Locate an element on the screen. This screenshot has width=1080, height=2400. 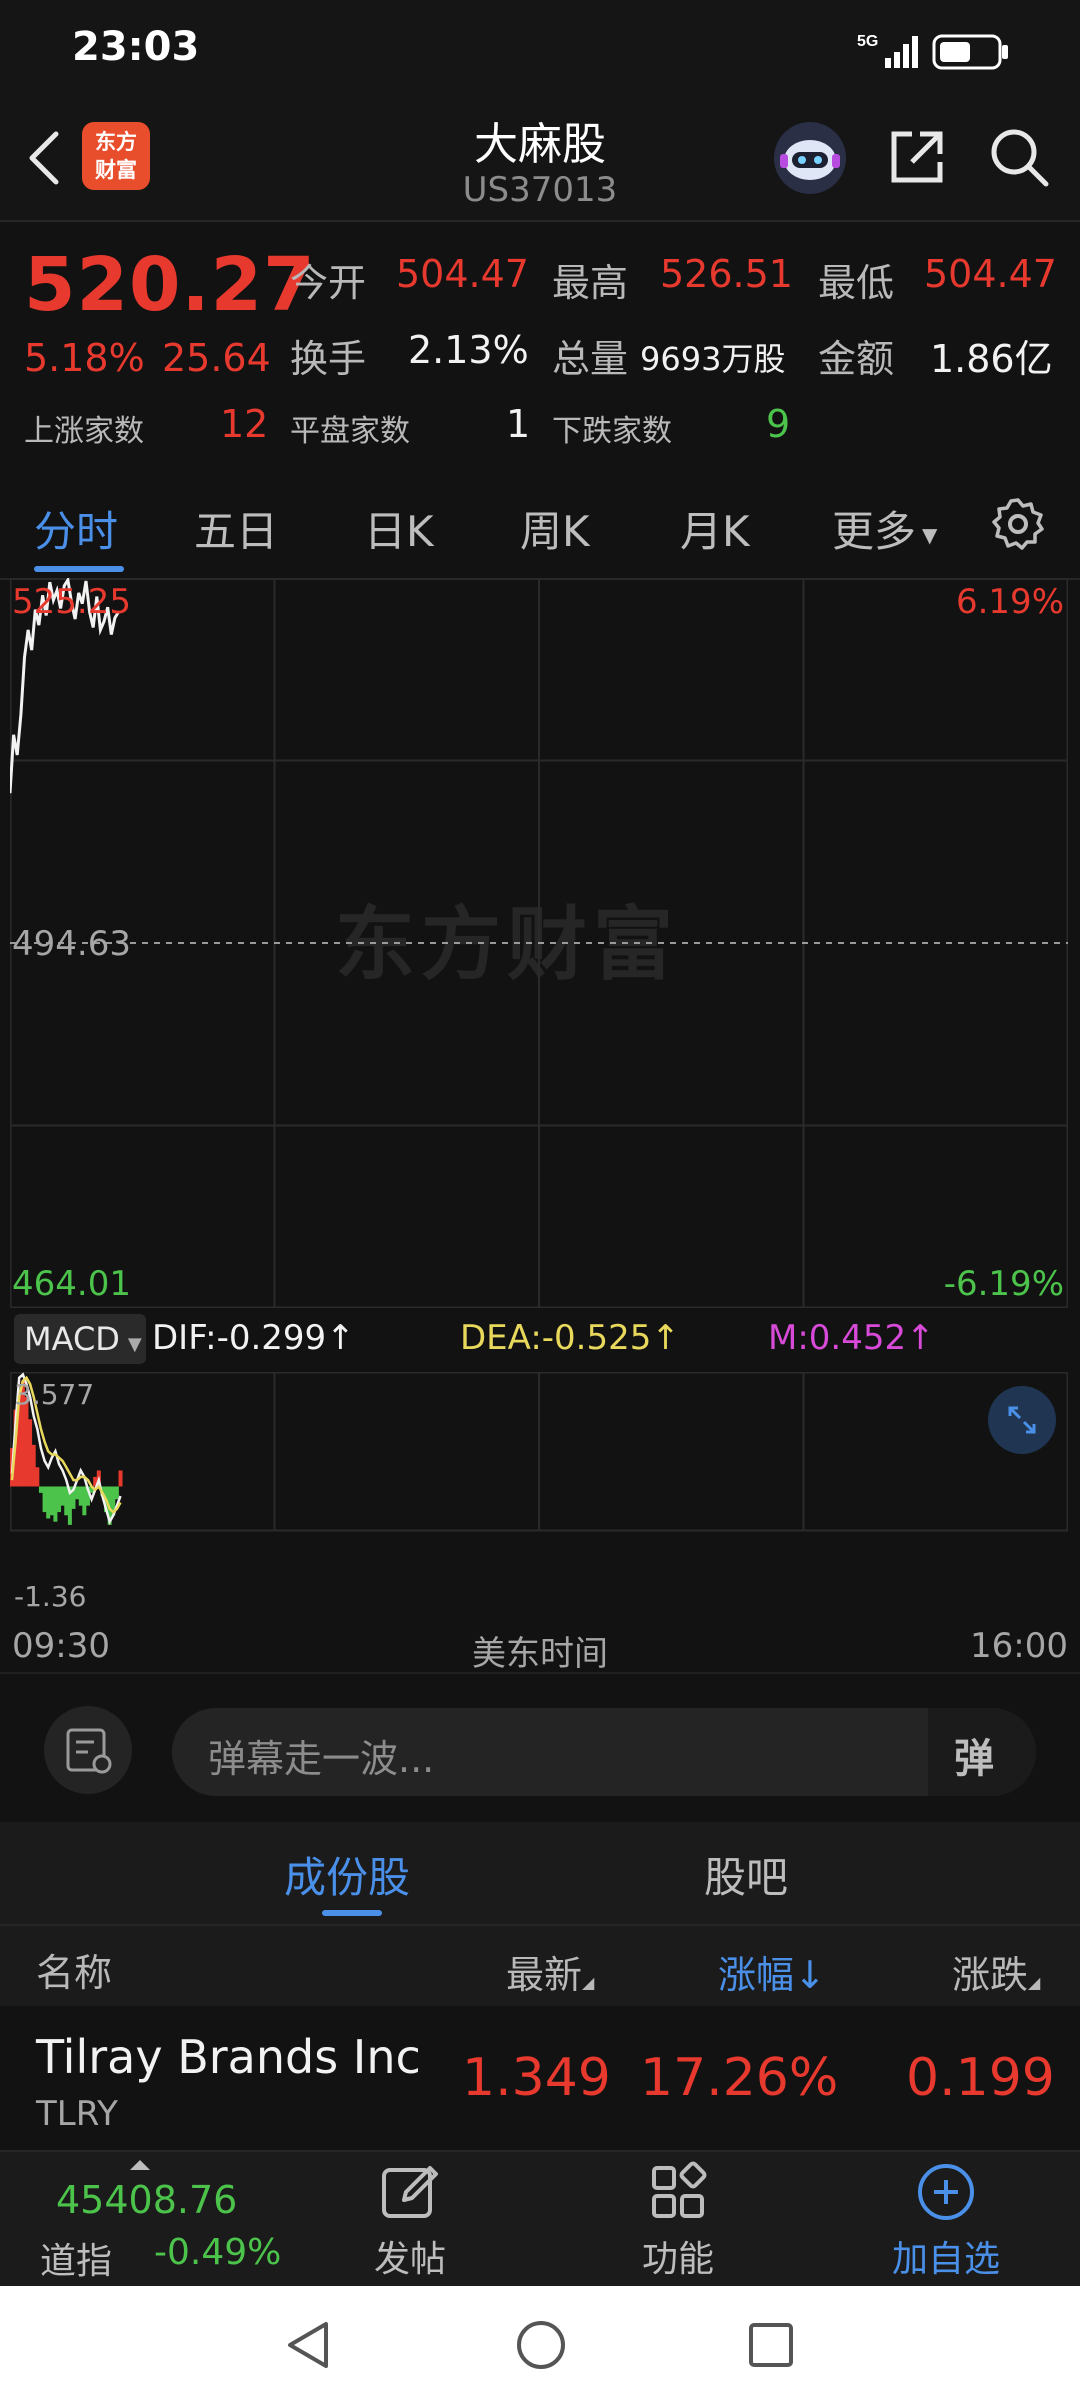
danmaku-settings-icon is located at coordinates (88, 1750).